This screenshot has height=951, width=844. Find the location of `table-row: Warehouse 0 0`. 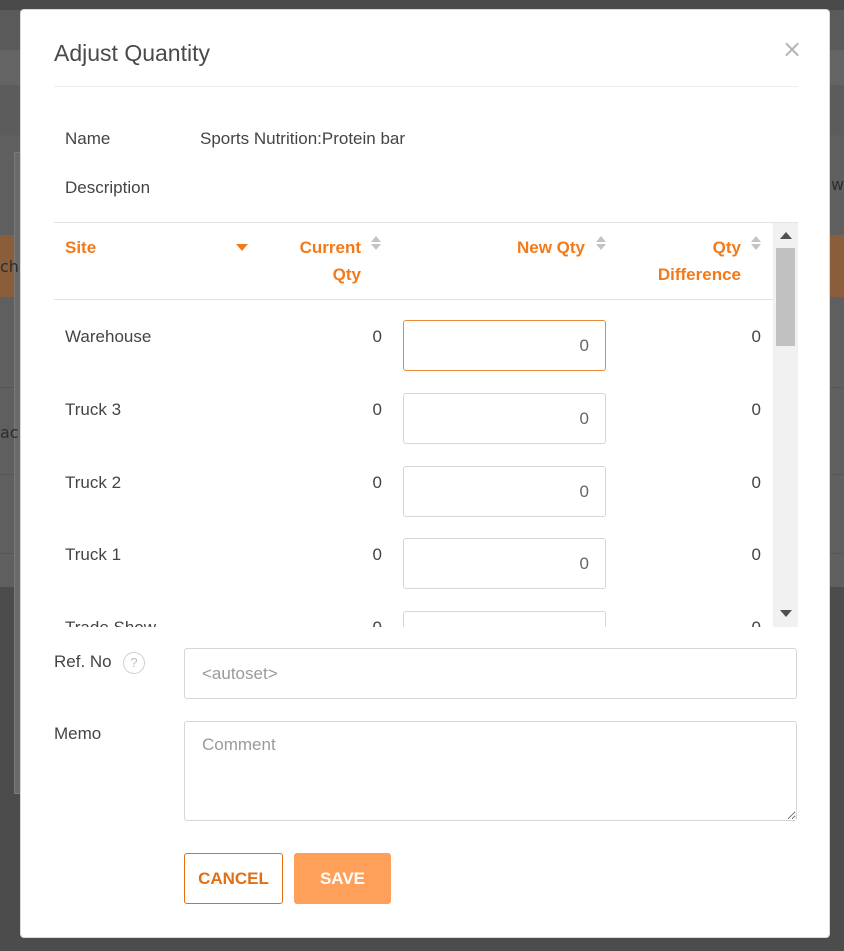

table-row: Warehouse 0 0 is located at coordinates (413, 337).